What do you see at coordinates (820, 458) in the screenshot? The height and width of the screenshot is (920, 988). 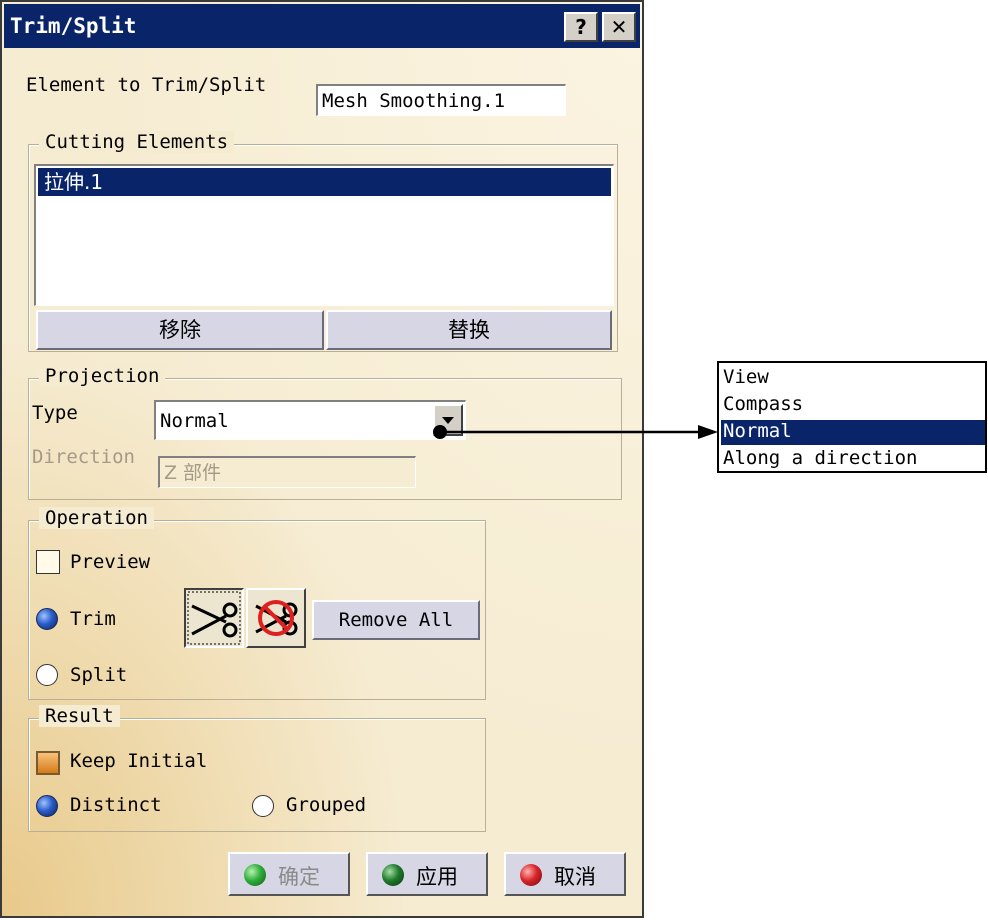 I see `dropdown-option-along-a-direction: Along a direction` at bounding box center [820, 458].